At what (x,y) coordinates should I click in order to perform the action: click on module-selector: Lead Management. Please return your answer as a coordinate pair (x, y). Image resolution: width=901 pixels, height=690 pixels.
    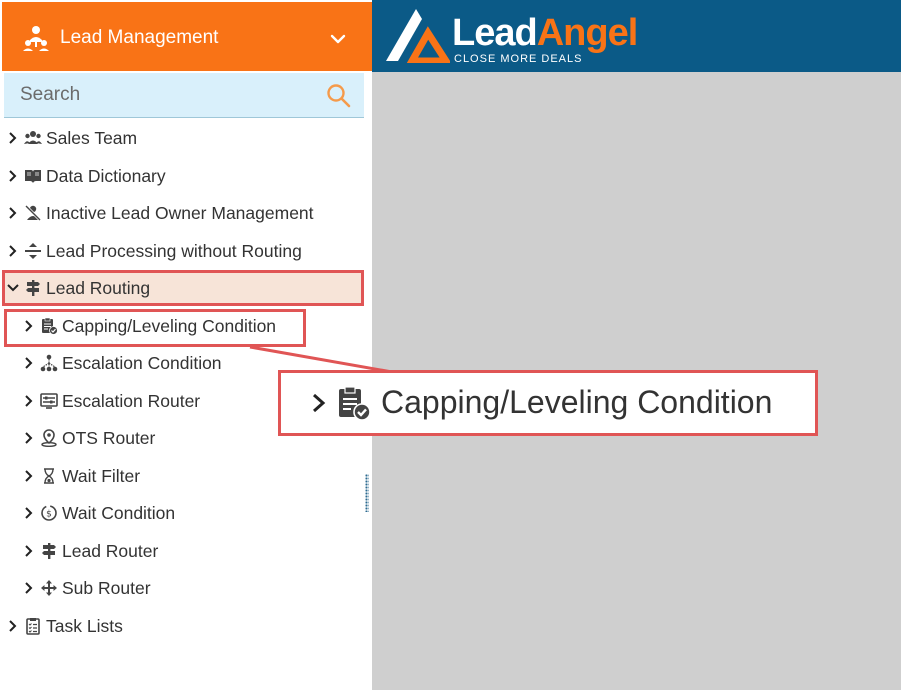
    Looking at the image, I should click on (187, 36).